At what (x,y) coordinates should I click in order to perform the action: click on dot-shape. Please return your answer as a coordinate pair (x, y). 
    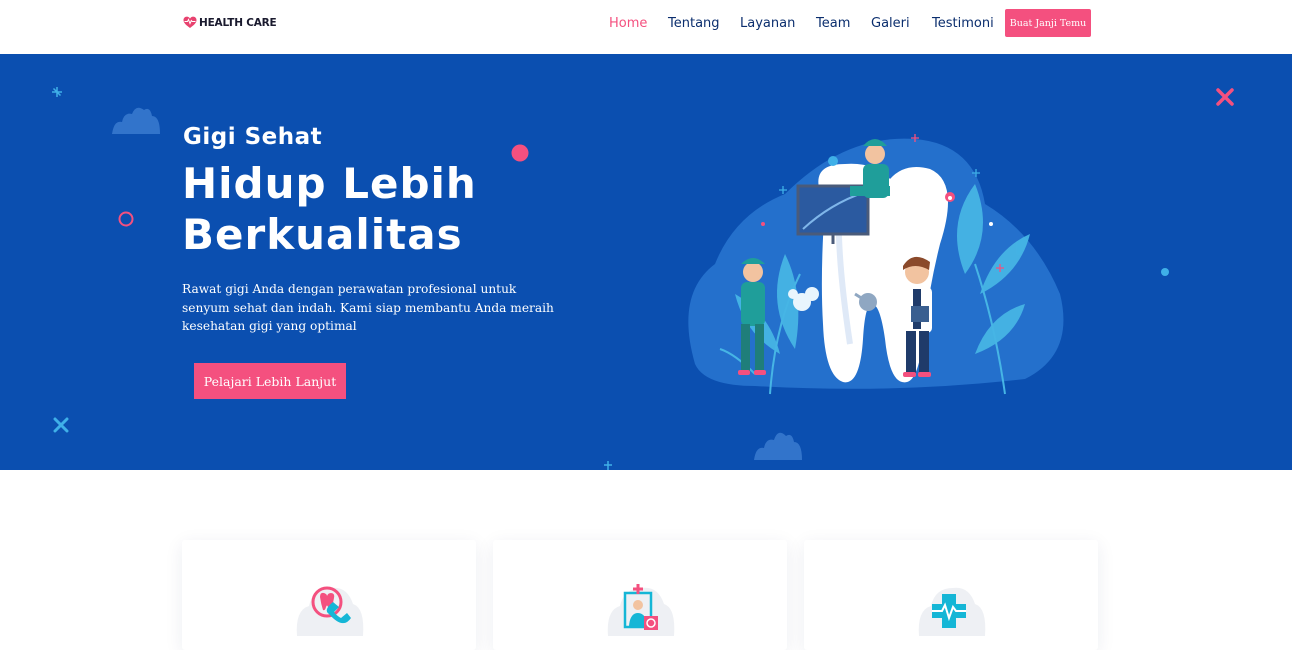
    Looking at the image, I should click on (1165, 272).